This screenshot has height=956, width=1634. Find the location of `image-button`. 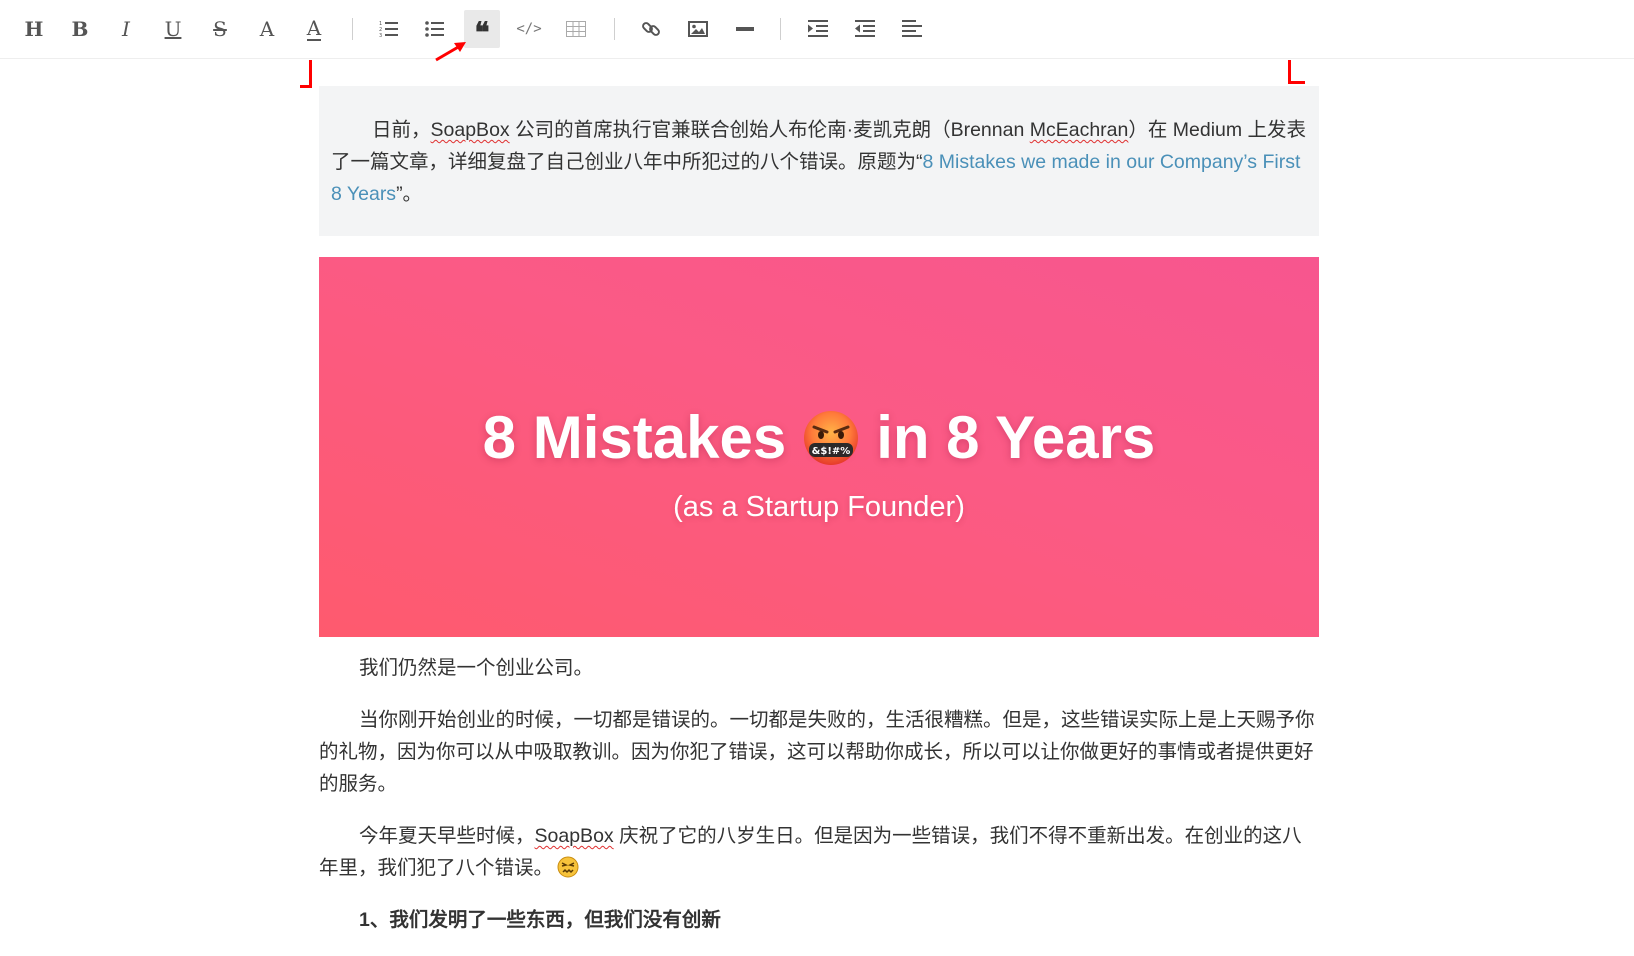

image-button is located at coordinates (698, 29).